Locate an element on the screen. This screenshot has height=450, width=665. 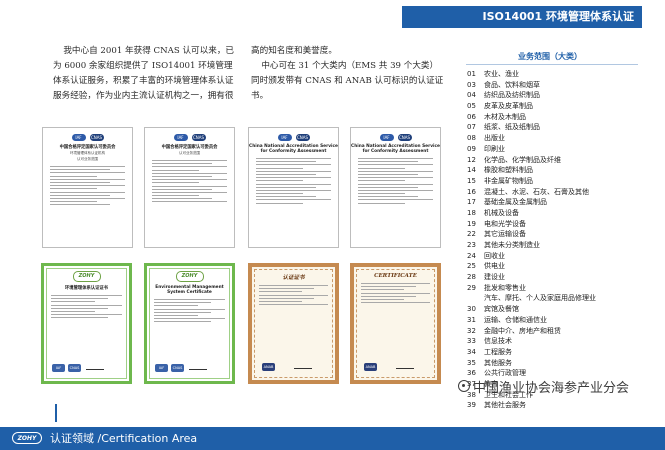
scope-item-number: 25 is located at coordinates (471, 266).